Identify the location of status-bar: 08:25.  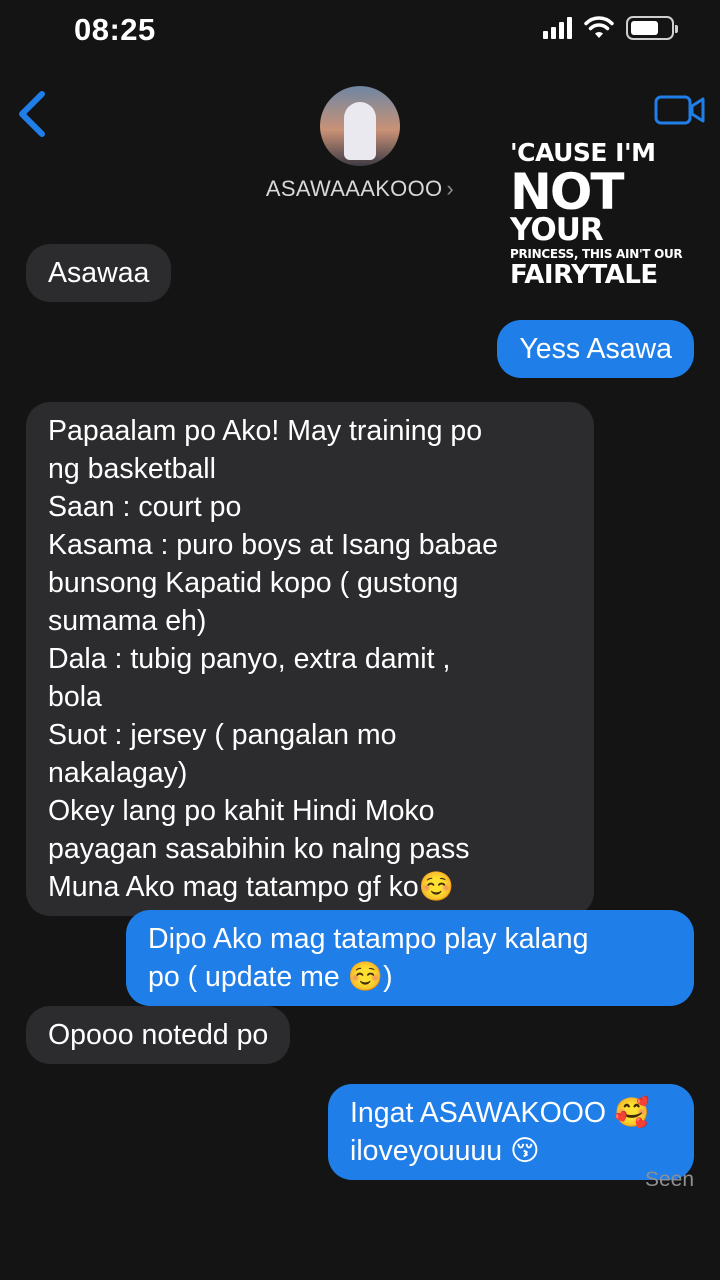
(360, 30).